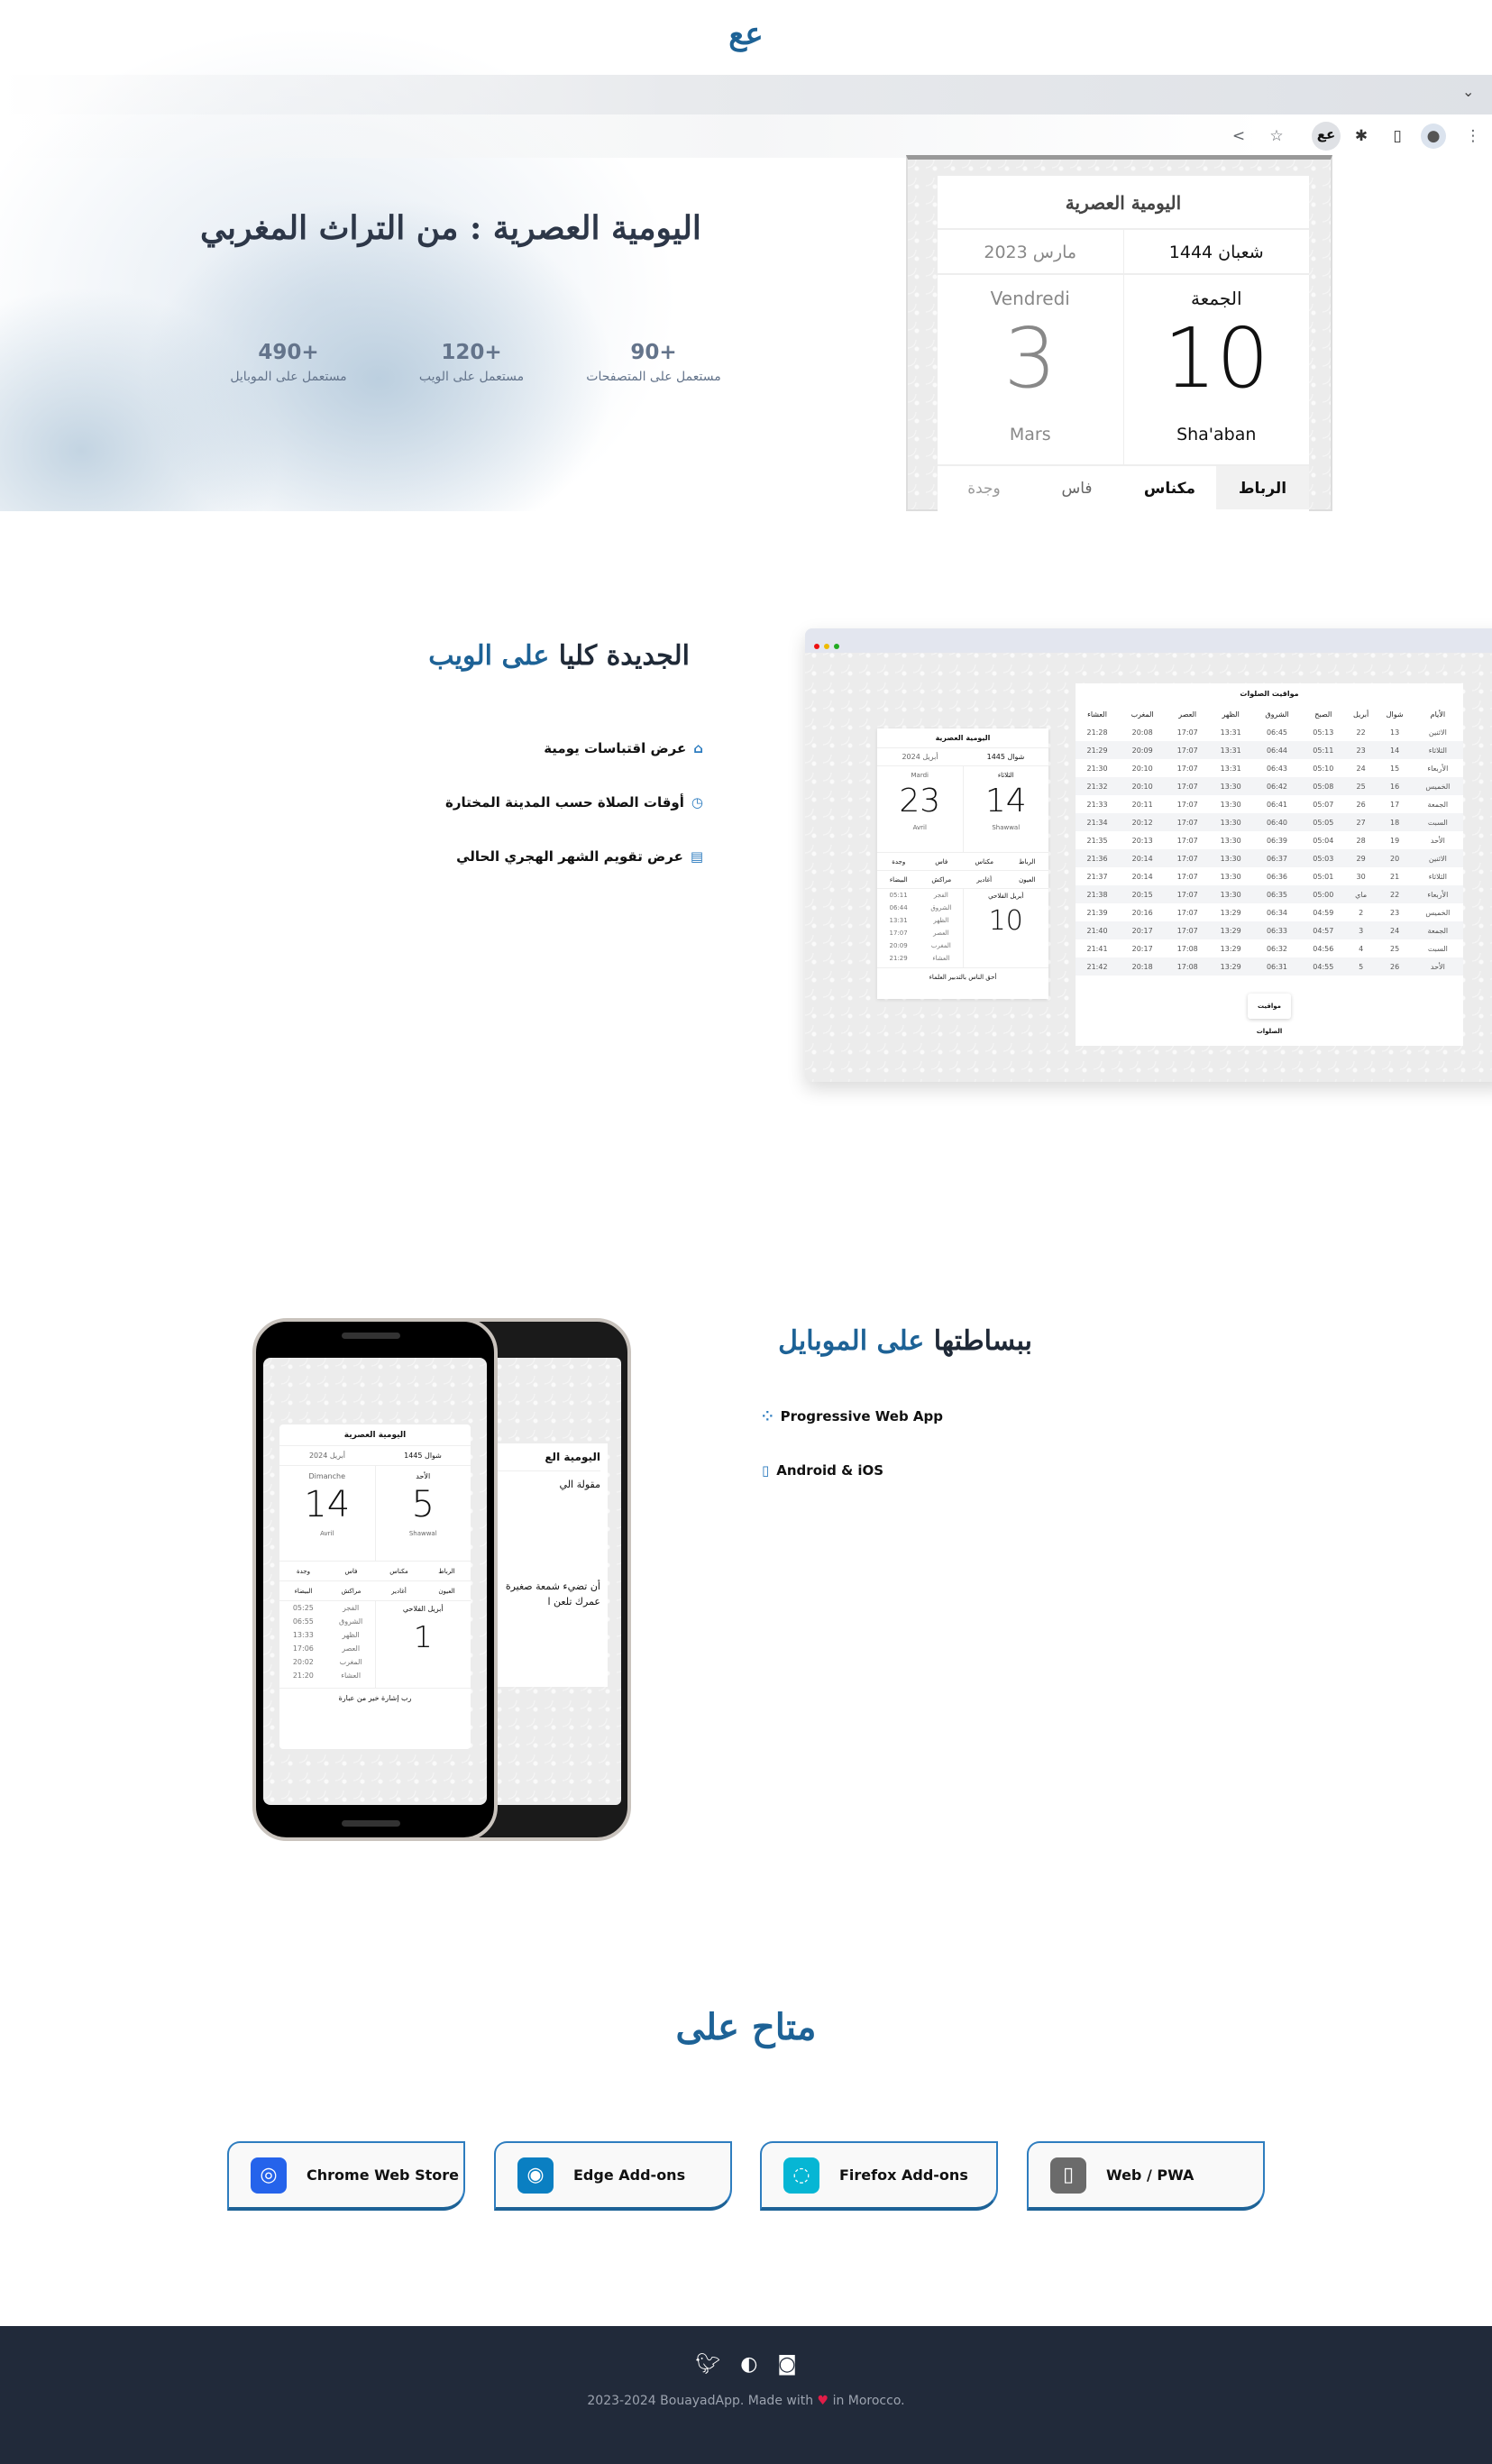 The height and width of the screenshot is (2464, 1492). I want to click on stat-value: 90+, so click(653, 352).